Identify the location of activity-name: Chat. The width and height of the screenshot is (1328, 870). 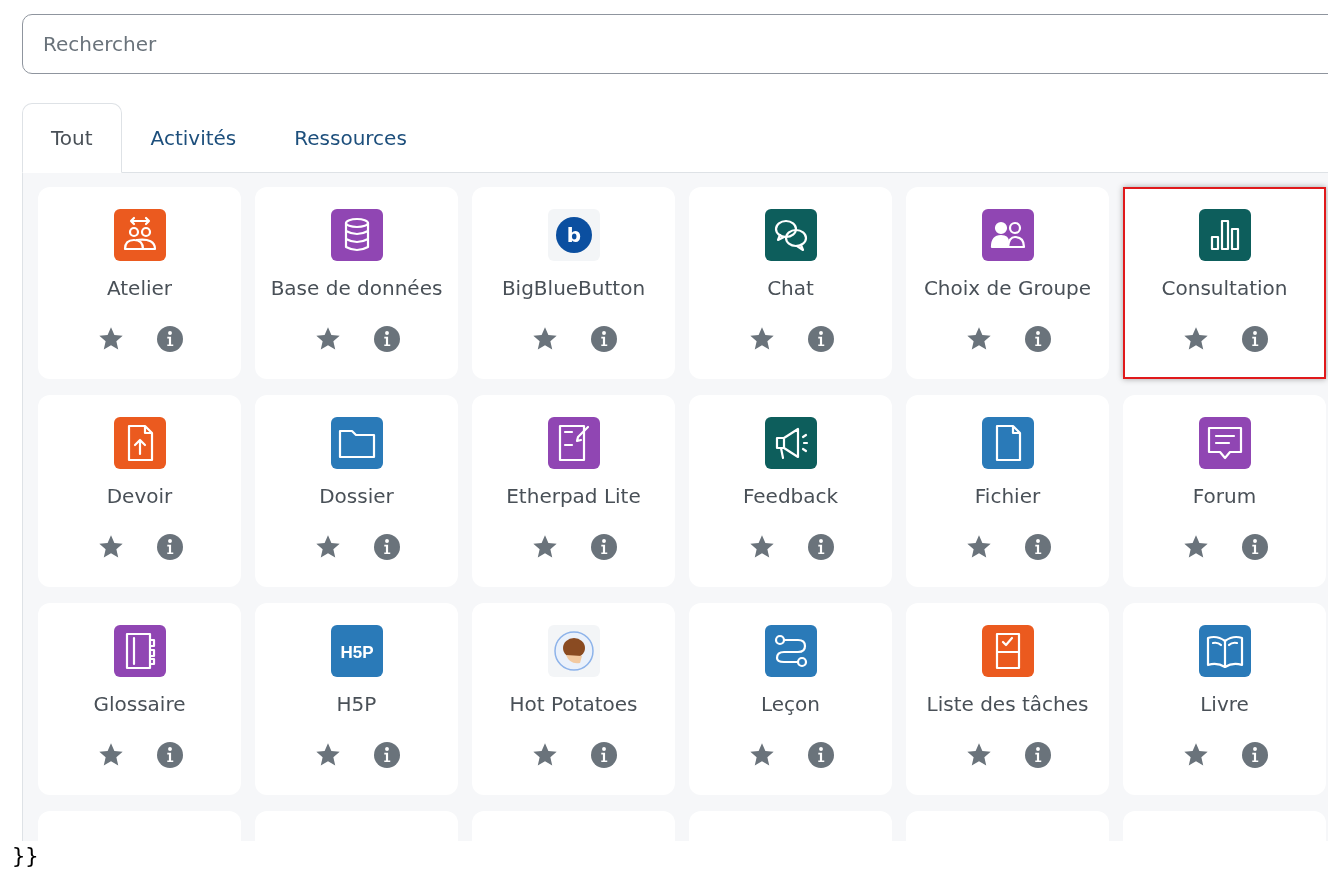
(790, 288).